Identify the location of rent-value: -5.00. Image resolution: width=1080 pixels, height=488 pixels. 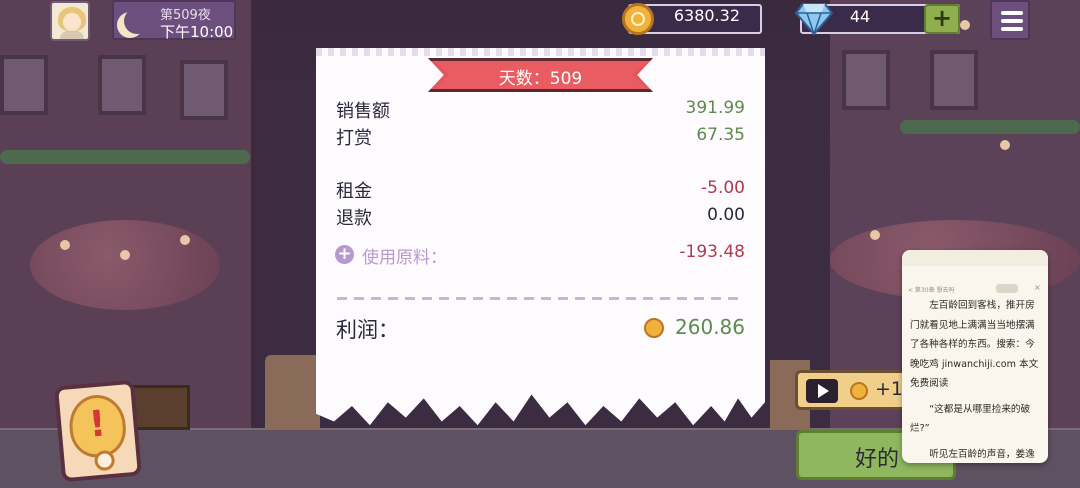
(723, 188).